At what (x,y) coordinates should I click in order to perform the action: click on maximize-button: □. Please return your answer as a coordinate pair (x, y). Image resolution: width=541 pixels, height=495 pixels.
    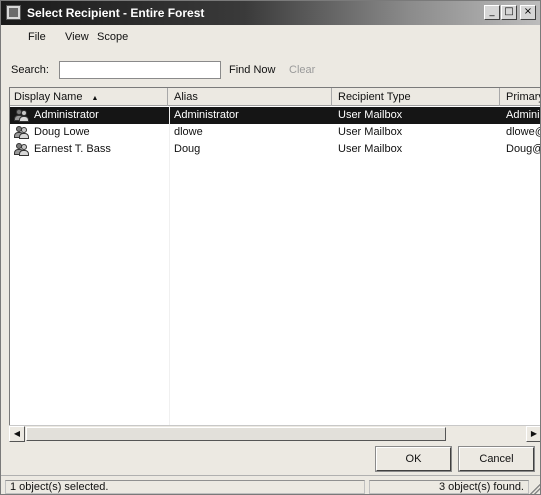
    Looking at the image, I should click on (509, 12).